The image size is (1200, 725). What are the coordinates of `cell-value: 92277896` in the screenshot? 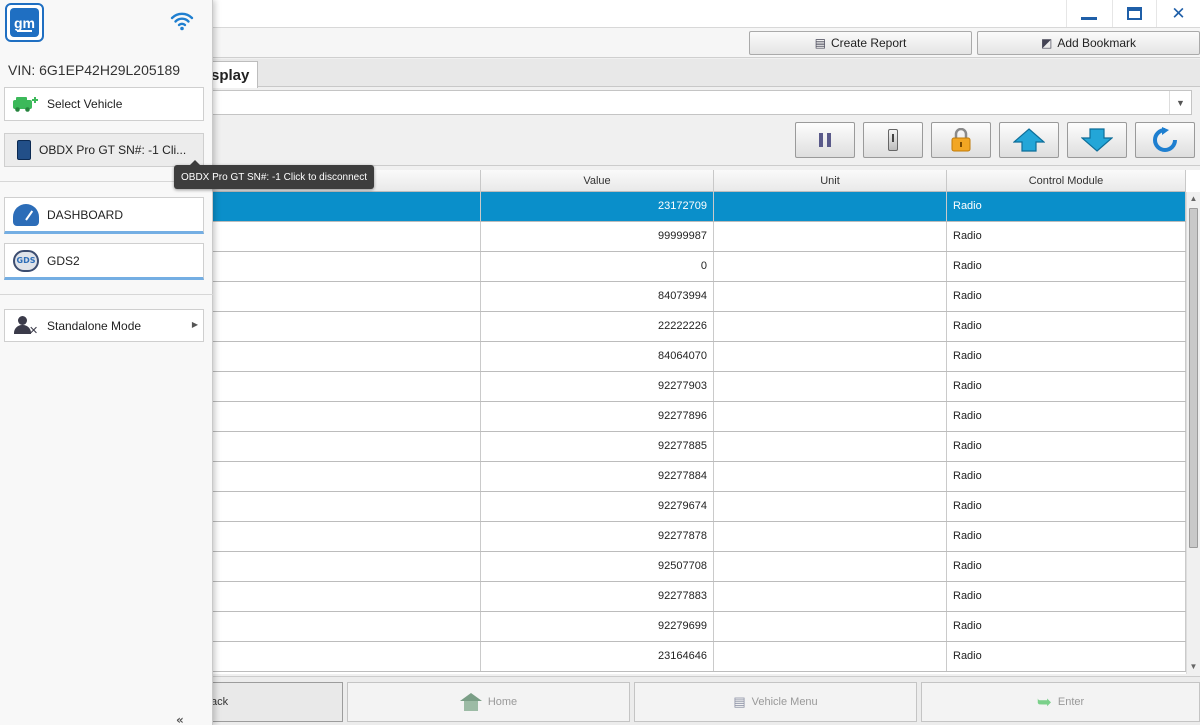 It's located at (597, 416).